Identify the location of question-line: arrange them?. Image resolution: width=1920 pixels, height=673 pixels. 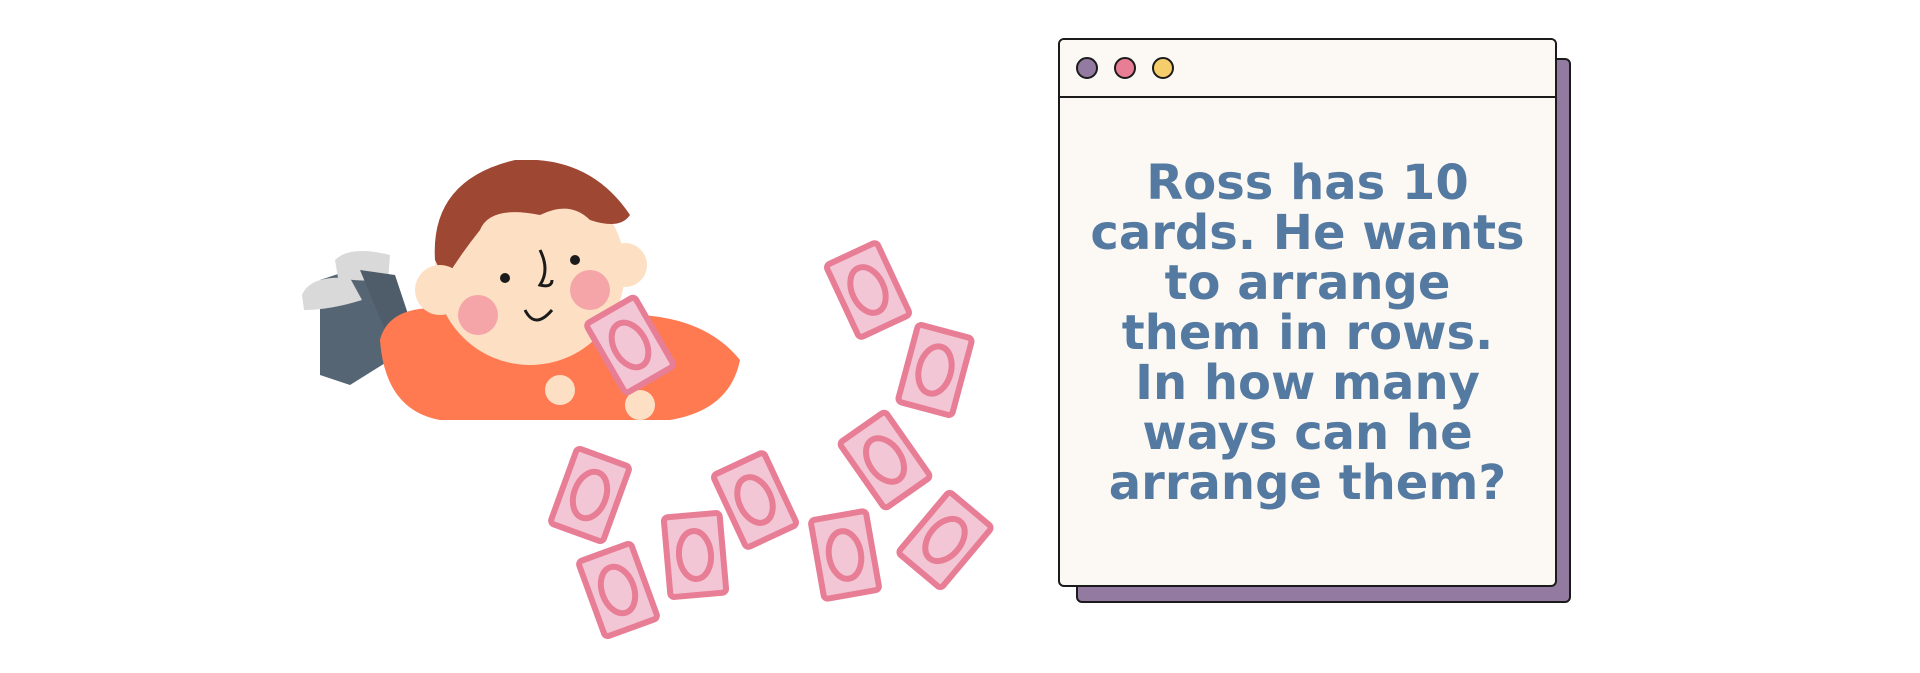
(1307, 483).